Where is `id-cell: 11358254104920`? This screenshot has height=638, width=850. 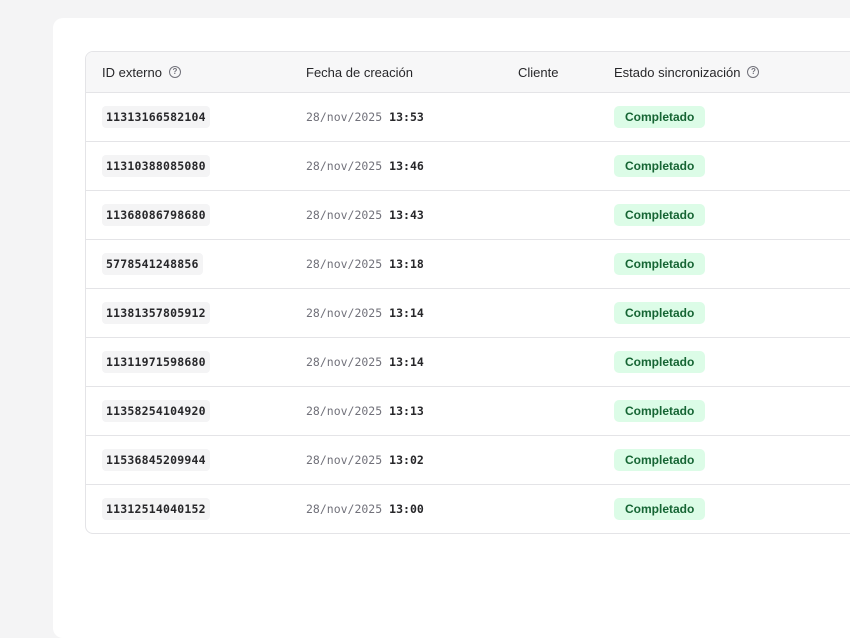
id-cell: 11358254104920 is located at coordinates (156, 411).